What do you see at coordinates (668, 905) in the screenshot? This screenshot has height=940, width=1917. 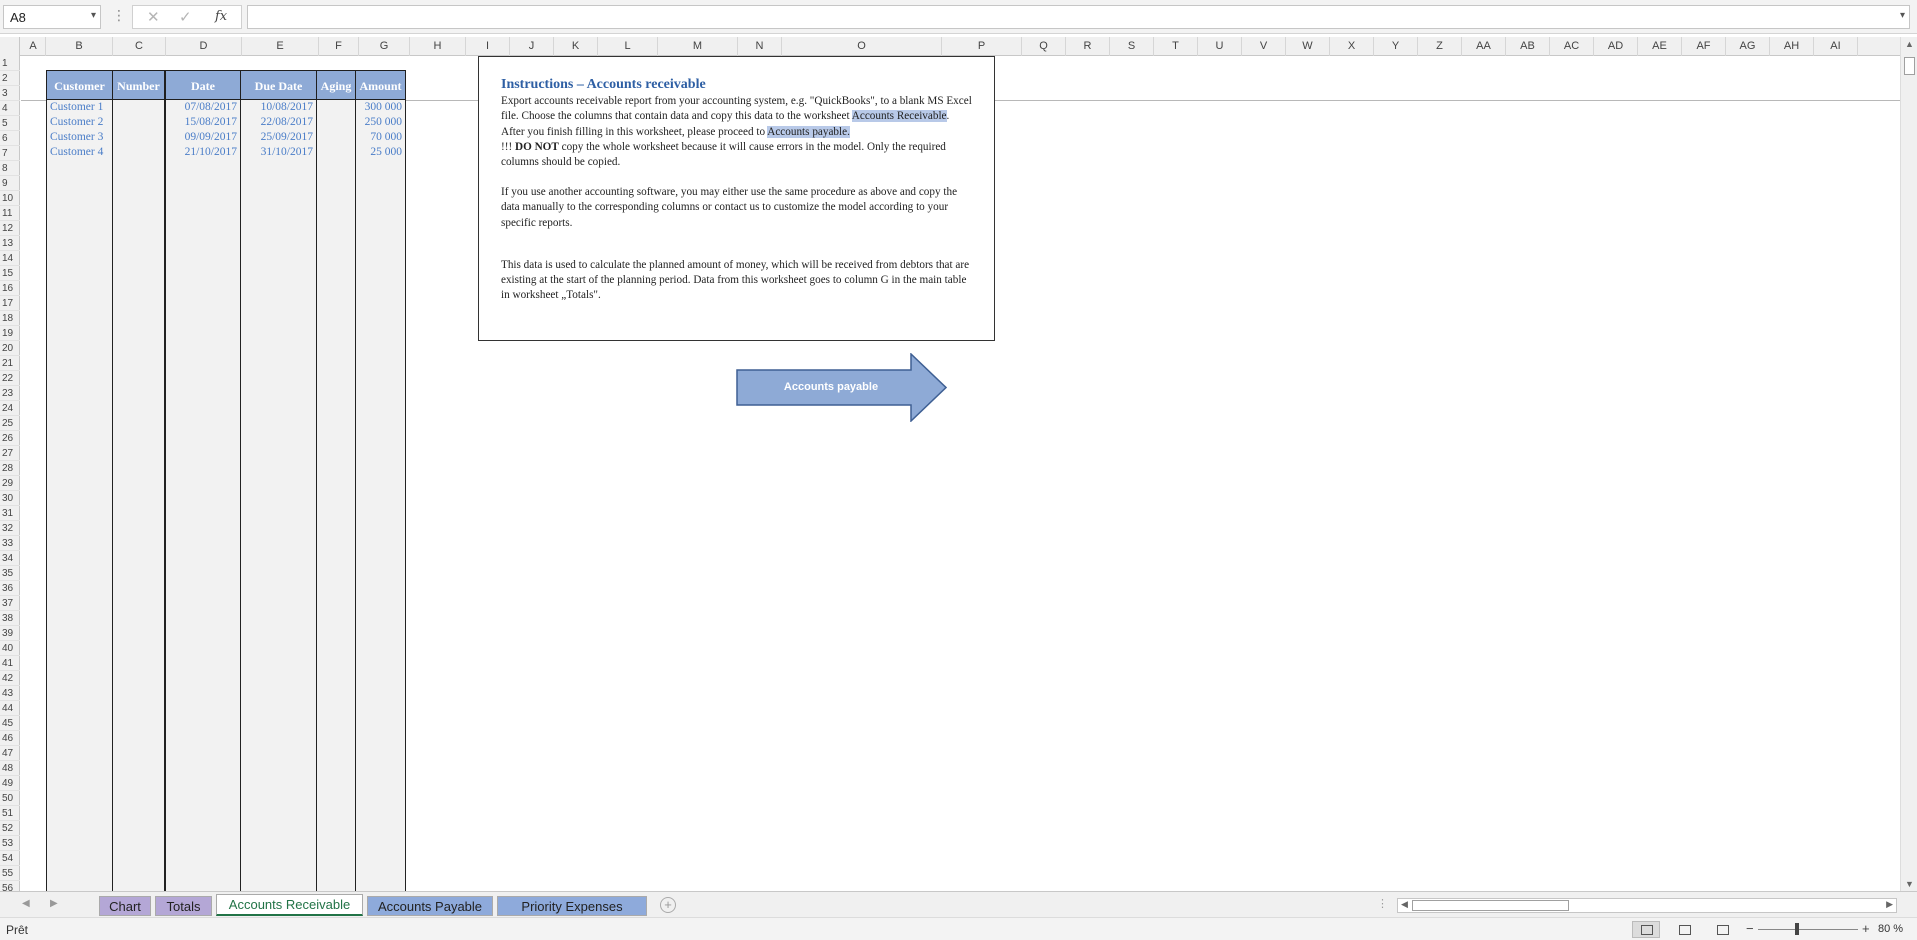 I see `add-sheet-icon: +` at bounding box center [668, 905].